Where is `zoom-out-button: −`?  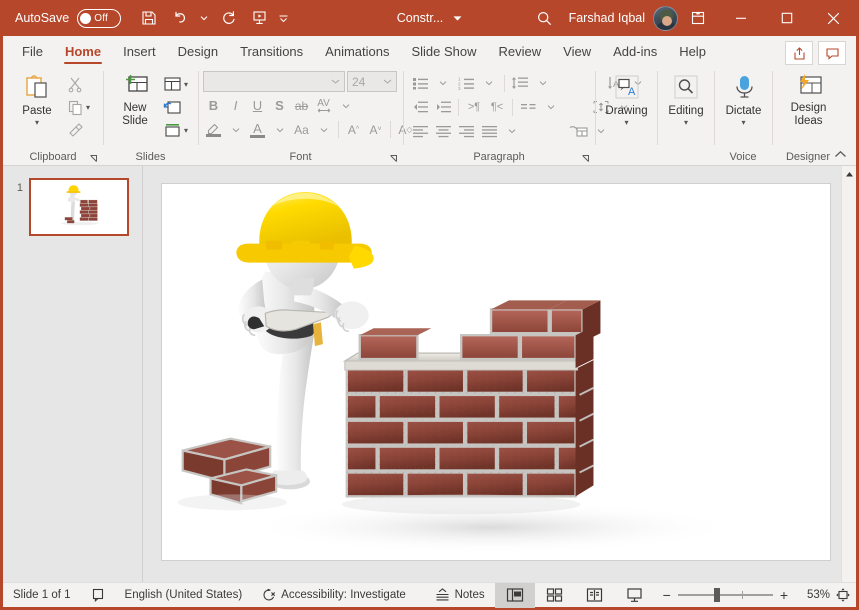 zoom-out-button: − is located at coordinates (667, 595).